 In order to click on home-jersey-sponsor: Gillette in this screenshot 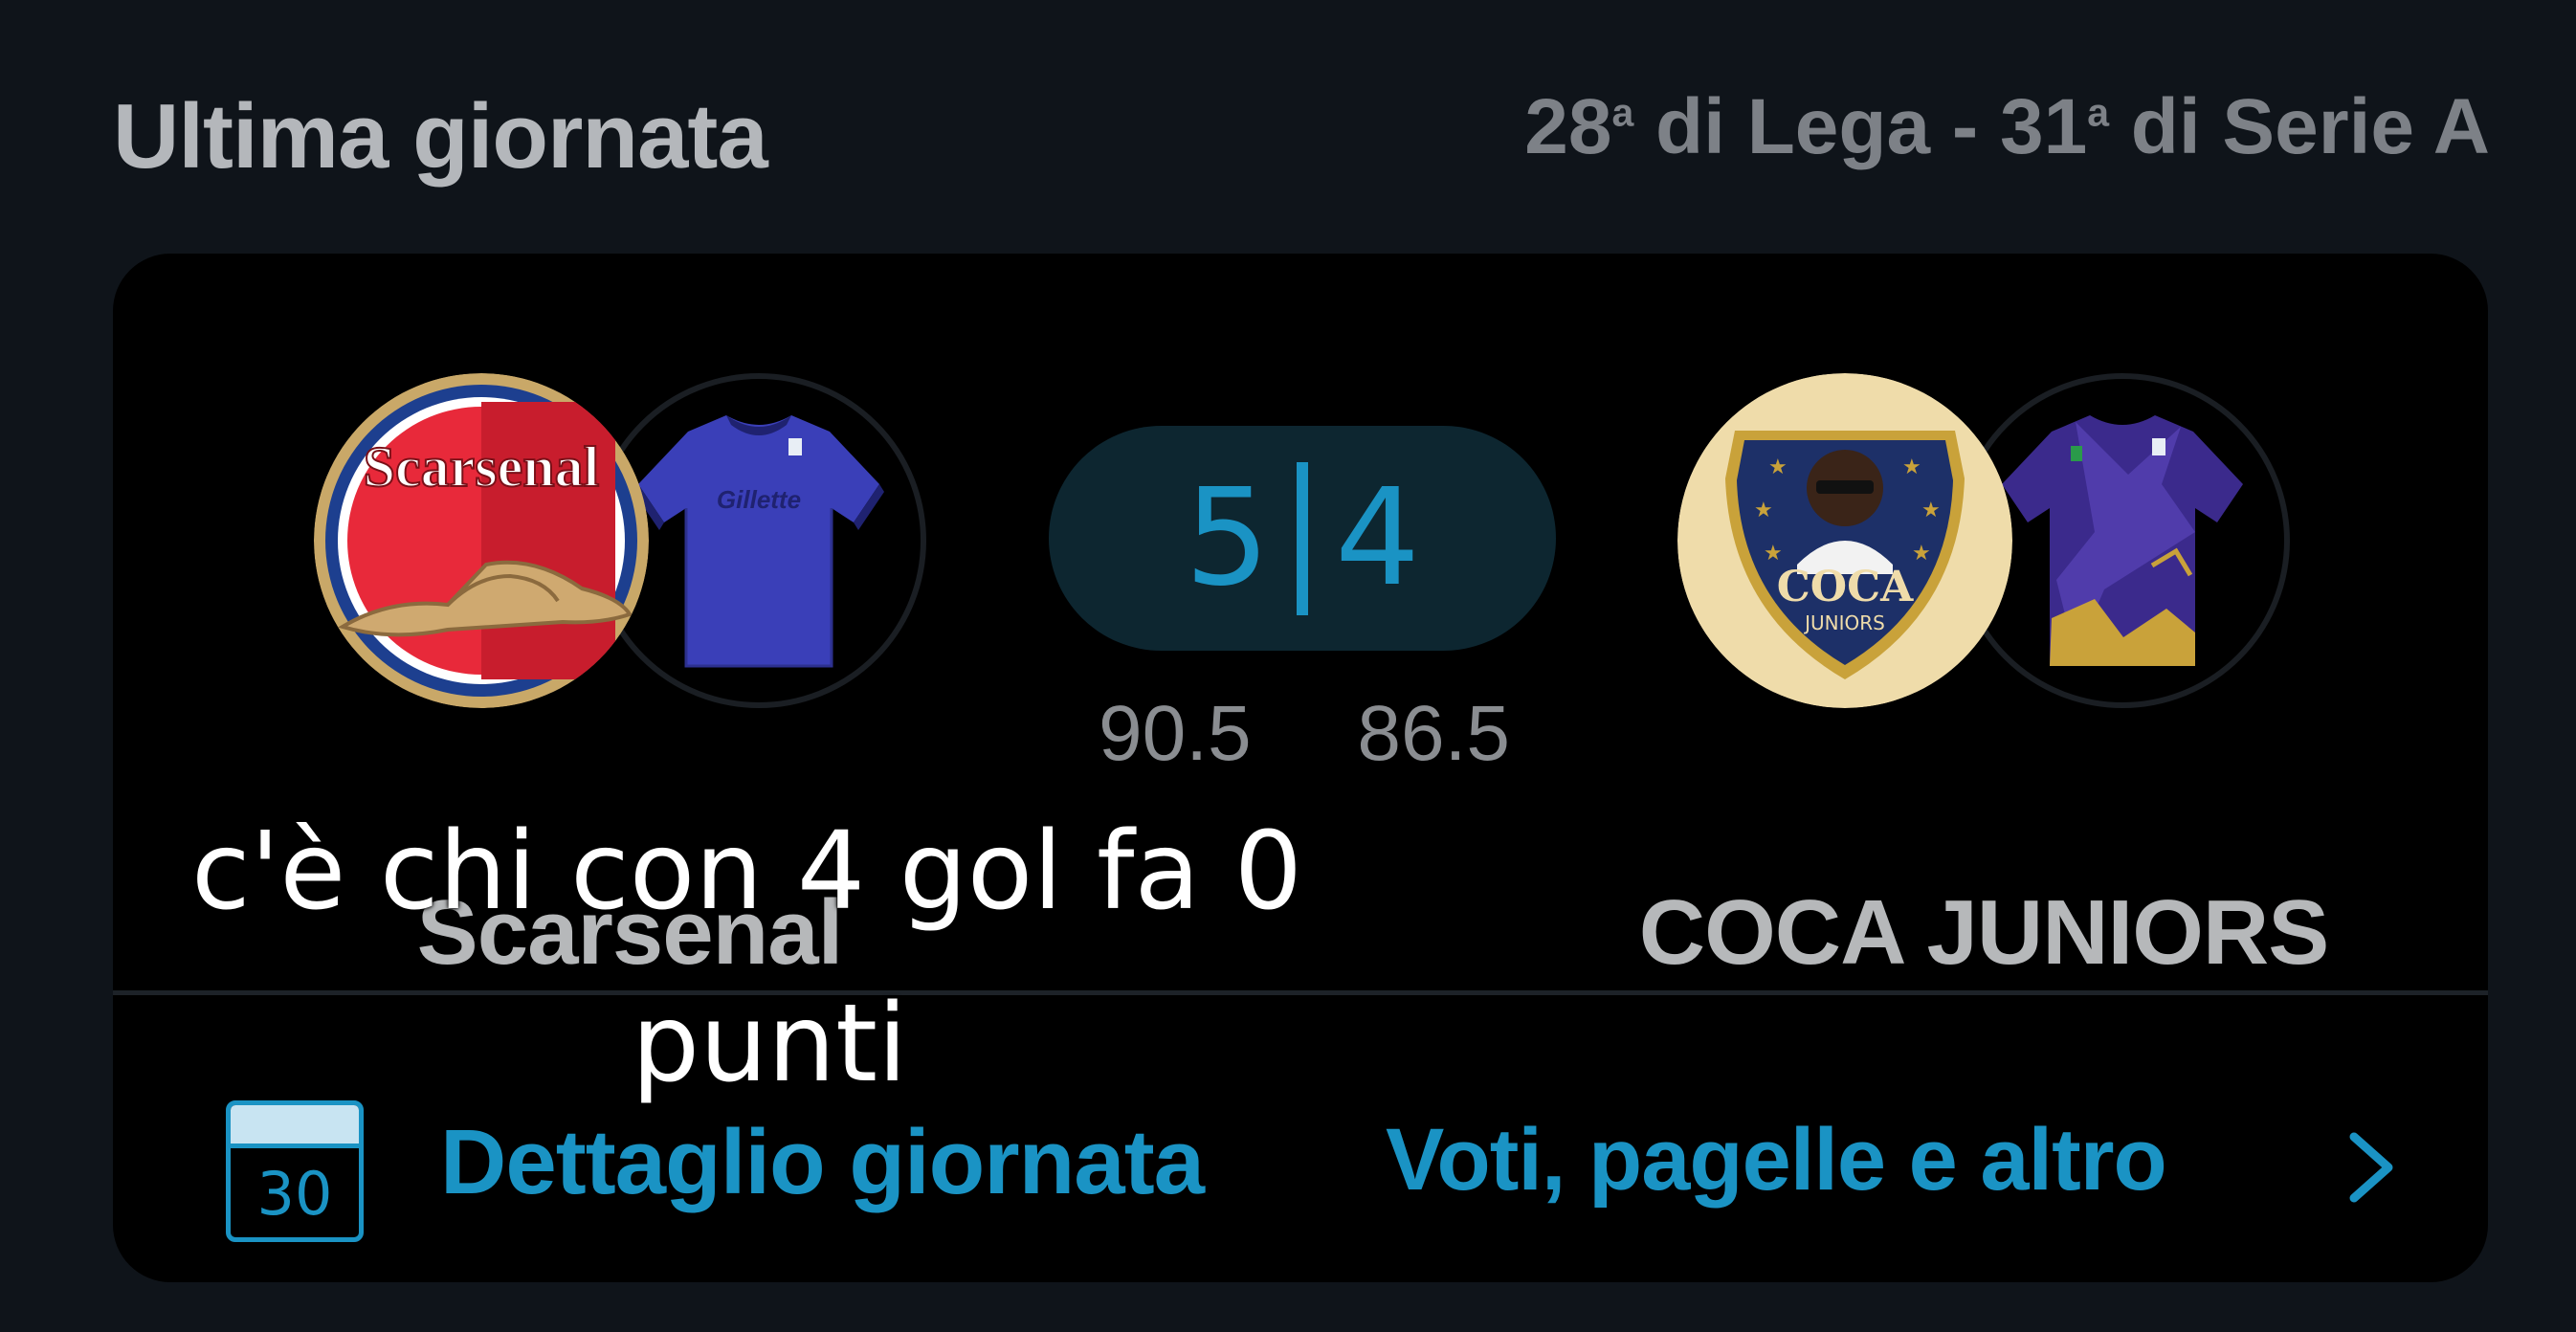, I will do `click(759, 499)`.